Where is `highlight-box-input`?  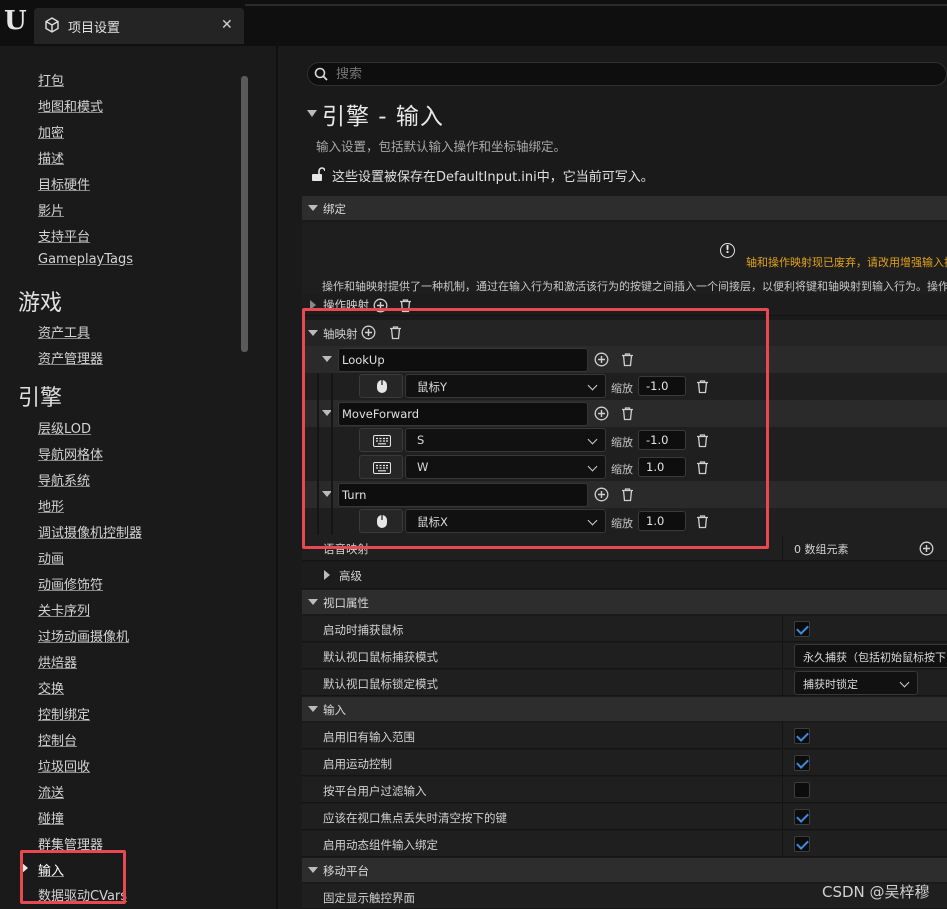 highlight-box-input is located at coordinates (73, 877).